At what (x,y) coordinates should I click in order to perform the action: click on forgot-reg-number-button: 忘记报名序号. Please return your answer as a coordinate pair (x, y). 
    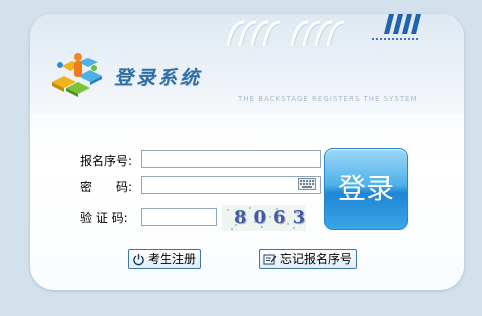
    Looking at the image, I should click on (308, 259).